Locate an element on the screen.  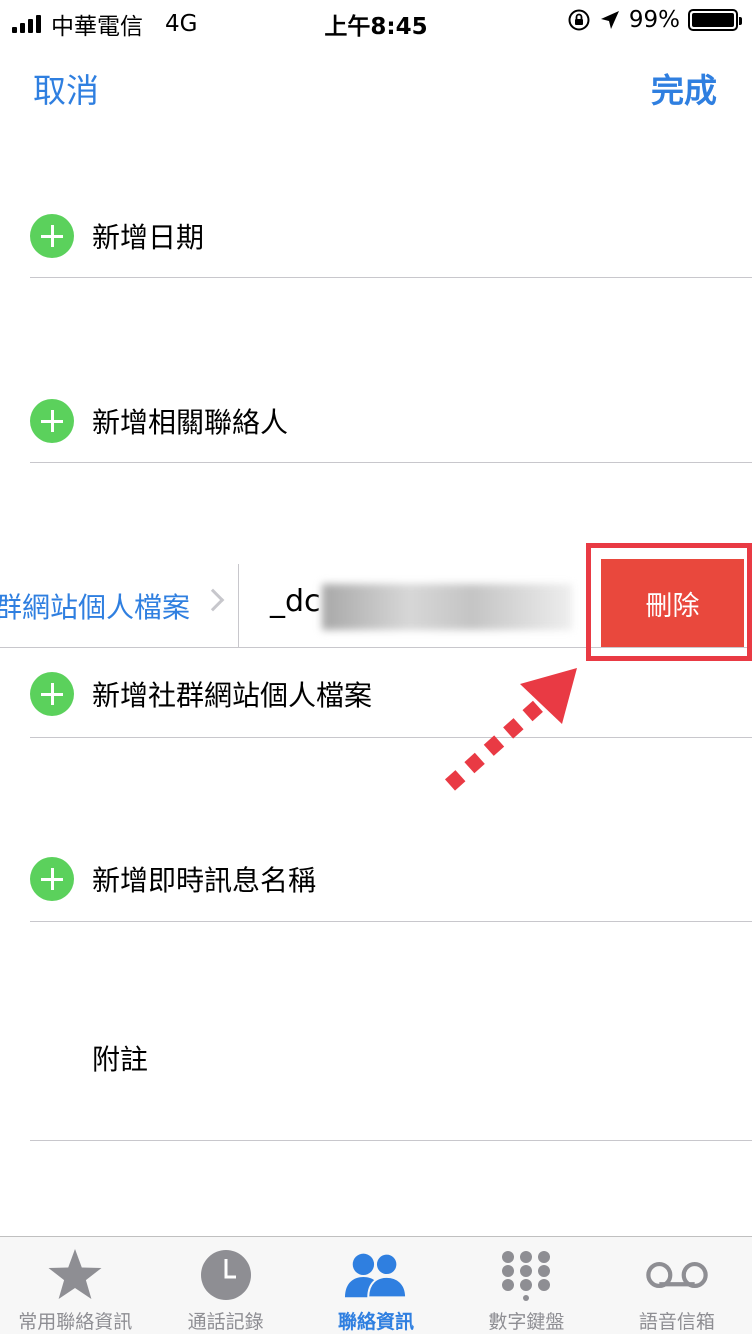
voicemail-icon is located at coordinates (677, 1275).